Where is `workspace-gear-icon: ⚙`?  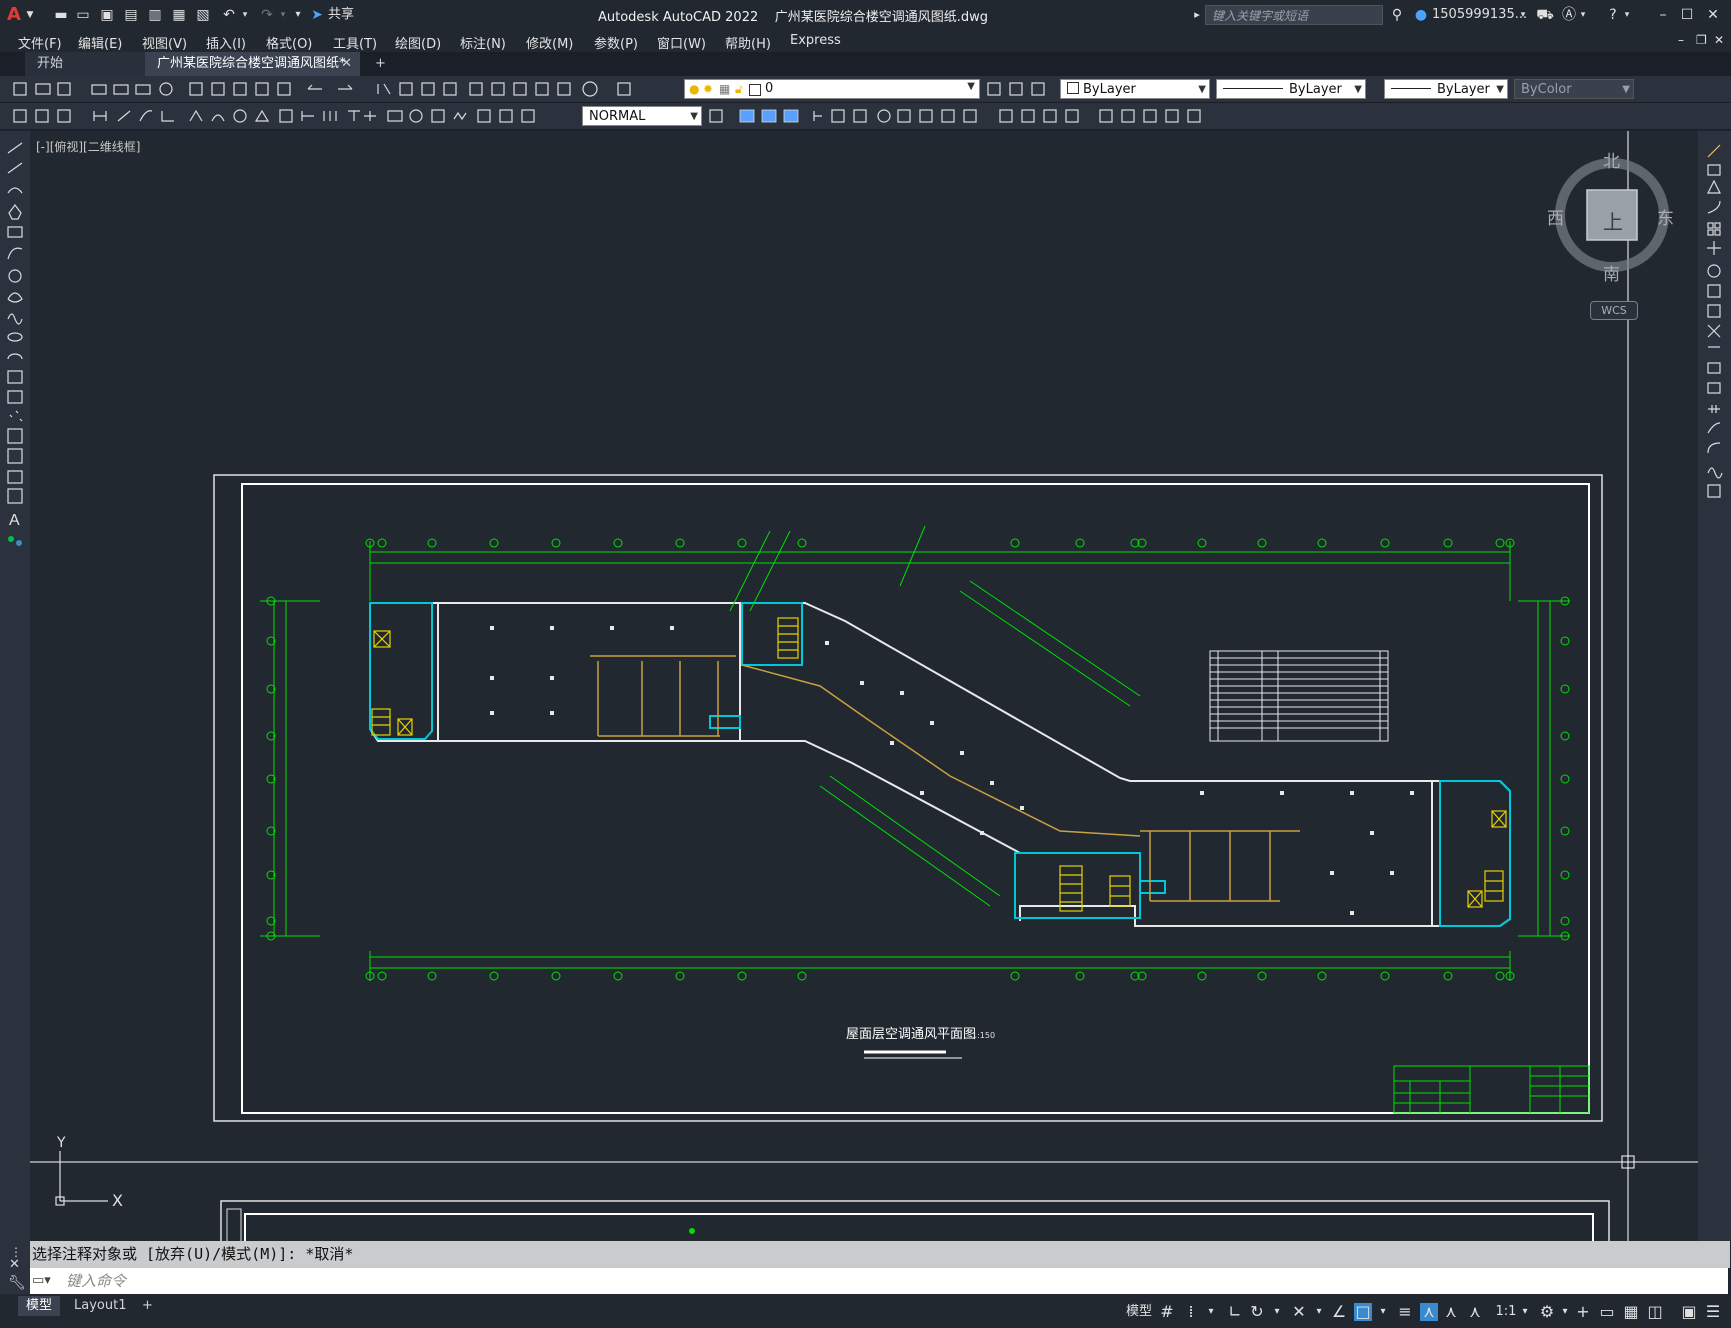 workspace-gear-icon: ⚙ is located at coordinates (1547, 1312).